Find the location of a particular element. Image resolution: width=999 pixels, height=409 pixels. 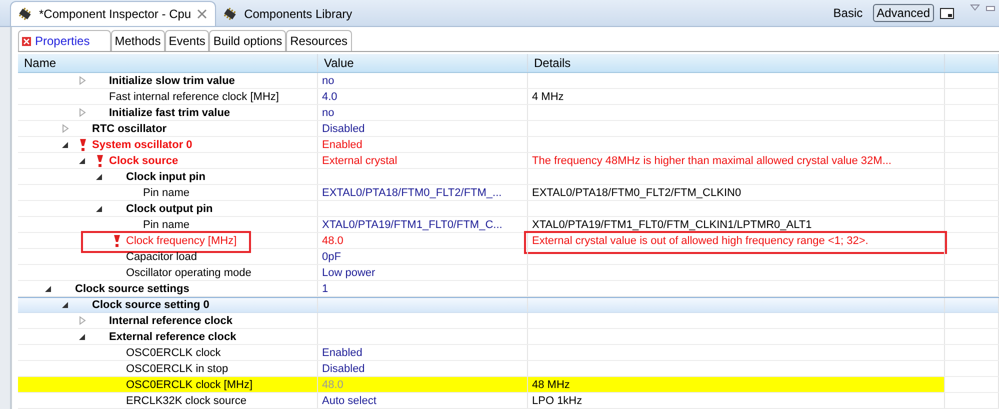

property-value: 48.0 is located at coordinates (333, 240).